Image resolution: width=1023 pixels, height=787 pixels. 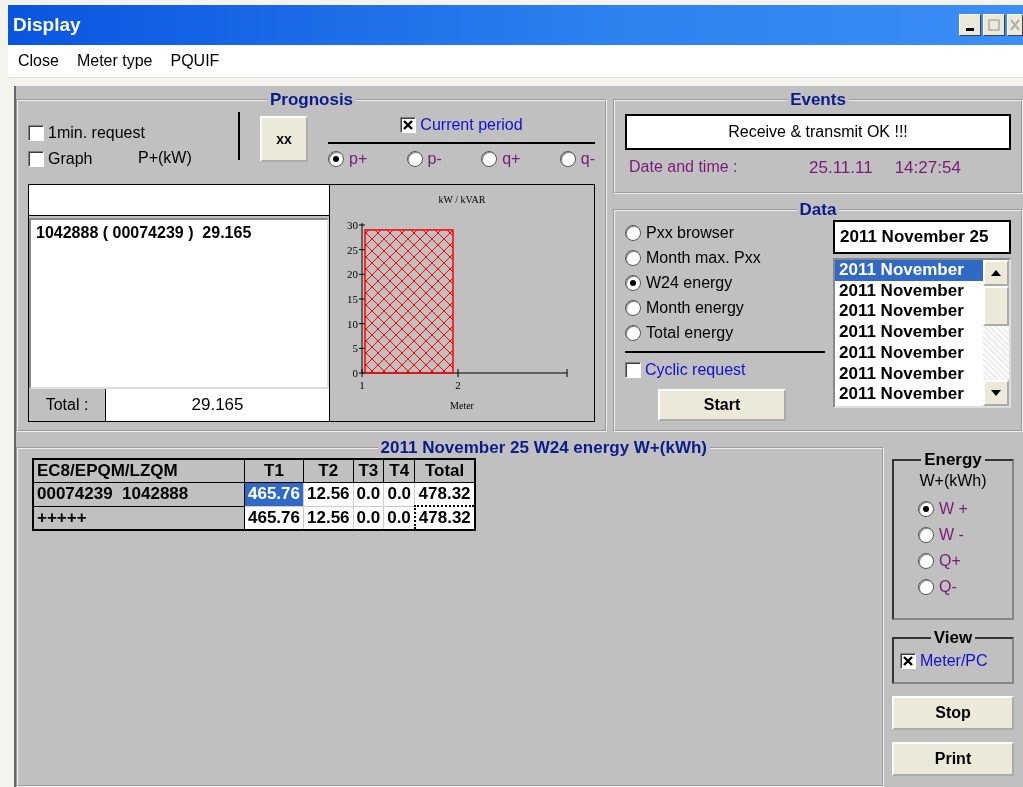 I want to click on tick-label: 5, so click(x=355, y=348).